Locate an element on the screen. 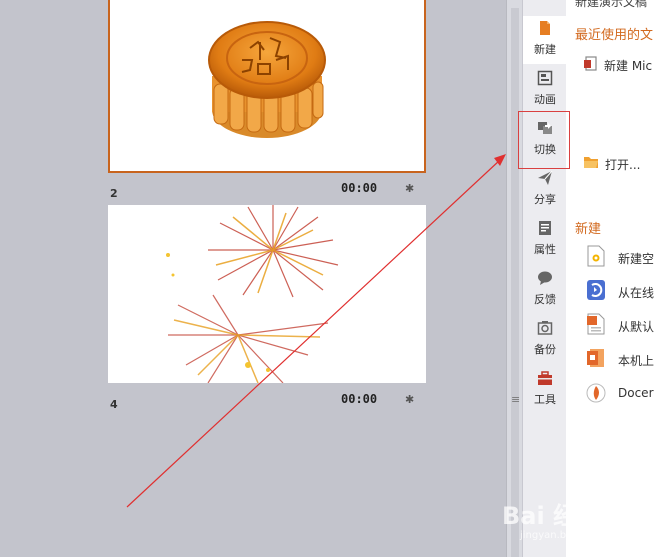 Image resolution: width=654 pixels, height=557 pixels. folder-open-icon is located at coordinates (591, 162).